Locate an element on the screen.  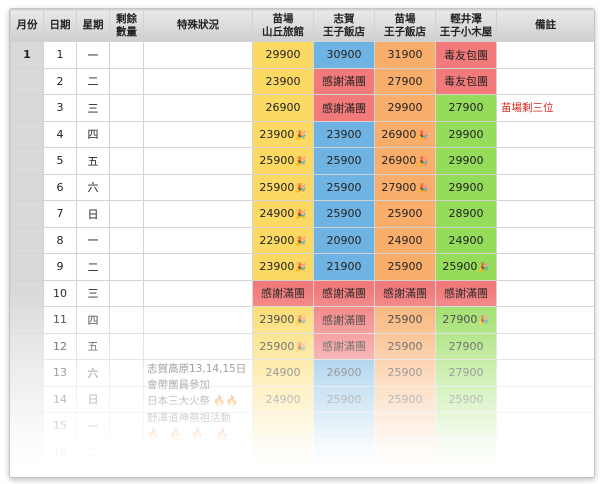
hotel-3-price-cell: 29900 is located at coordinates (405, 108).